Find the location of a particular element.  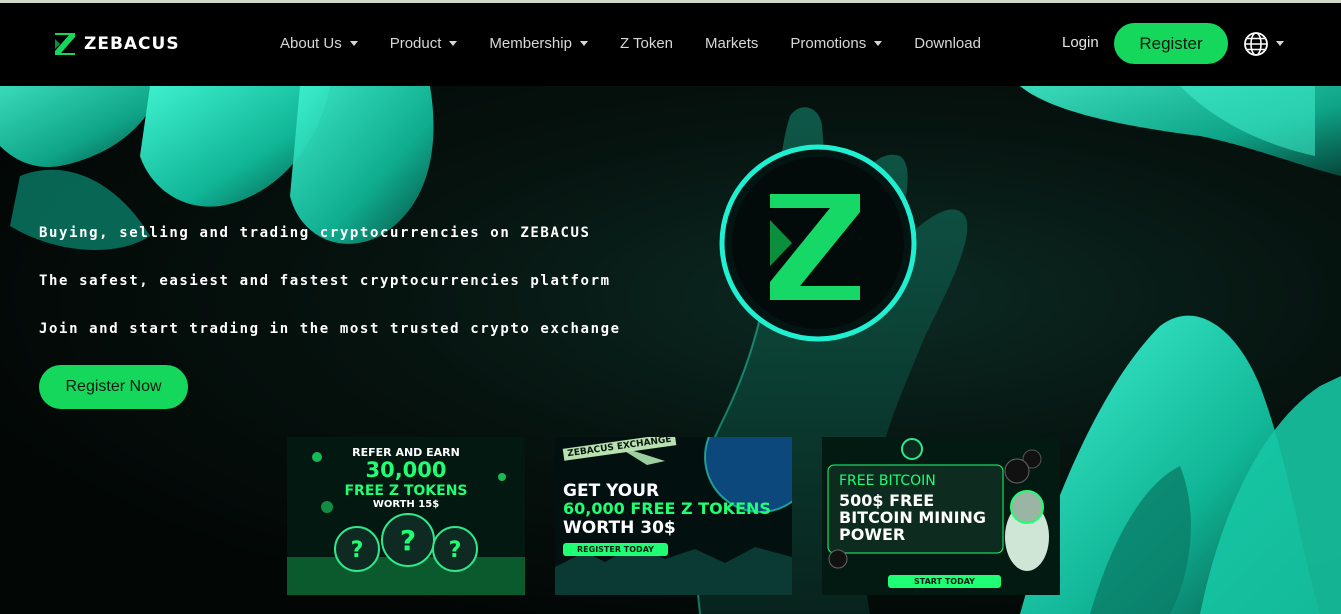

brand-name: ZEBACUS is located at coordinates (132, 44).